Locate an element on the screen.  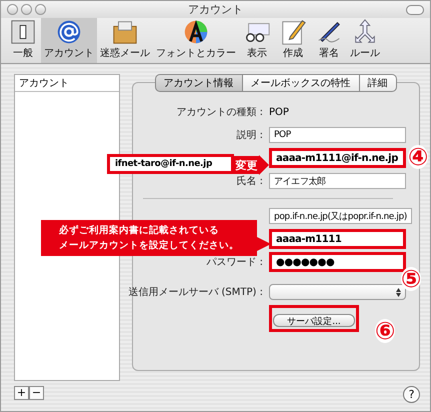
stepper-icon is located at coordinates (398, 292).